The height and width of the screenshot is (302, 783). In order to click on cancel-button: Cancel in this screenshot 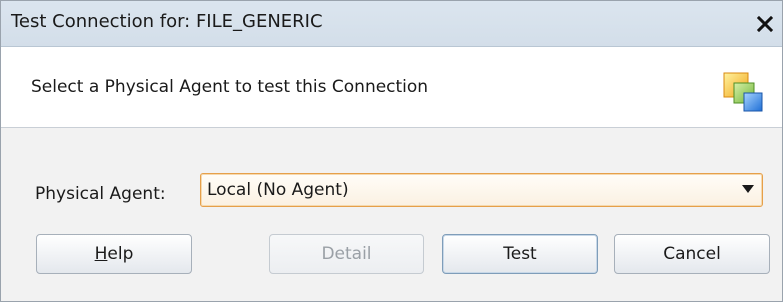, I will do `click(692, 254)`.